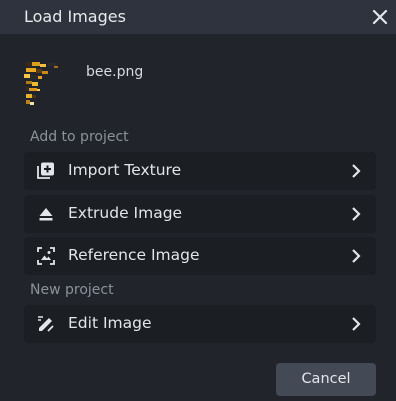  What do you see at coordinates (134, 255) in the screenshot?
I see `reference-image-label: Reference Image` at bounding box center [134, 255].